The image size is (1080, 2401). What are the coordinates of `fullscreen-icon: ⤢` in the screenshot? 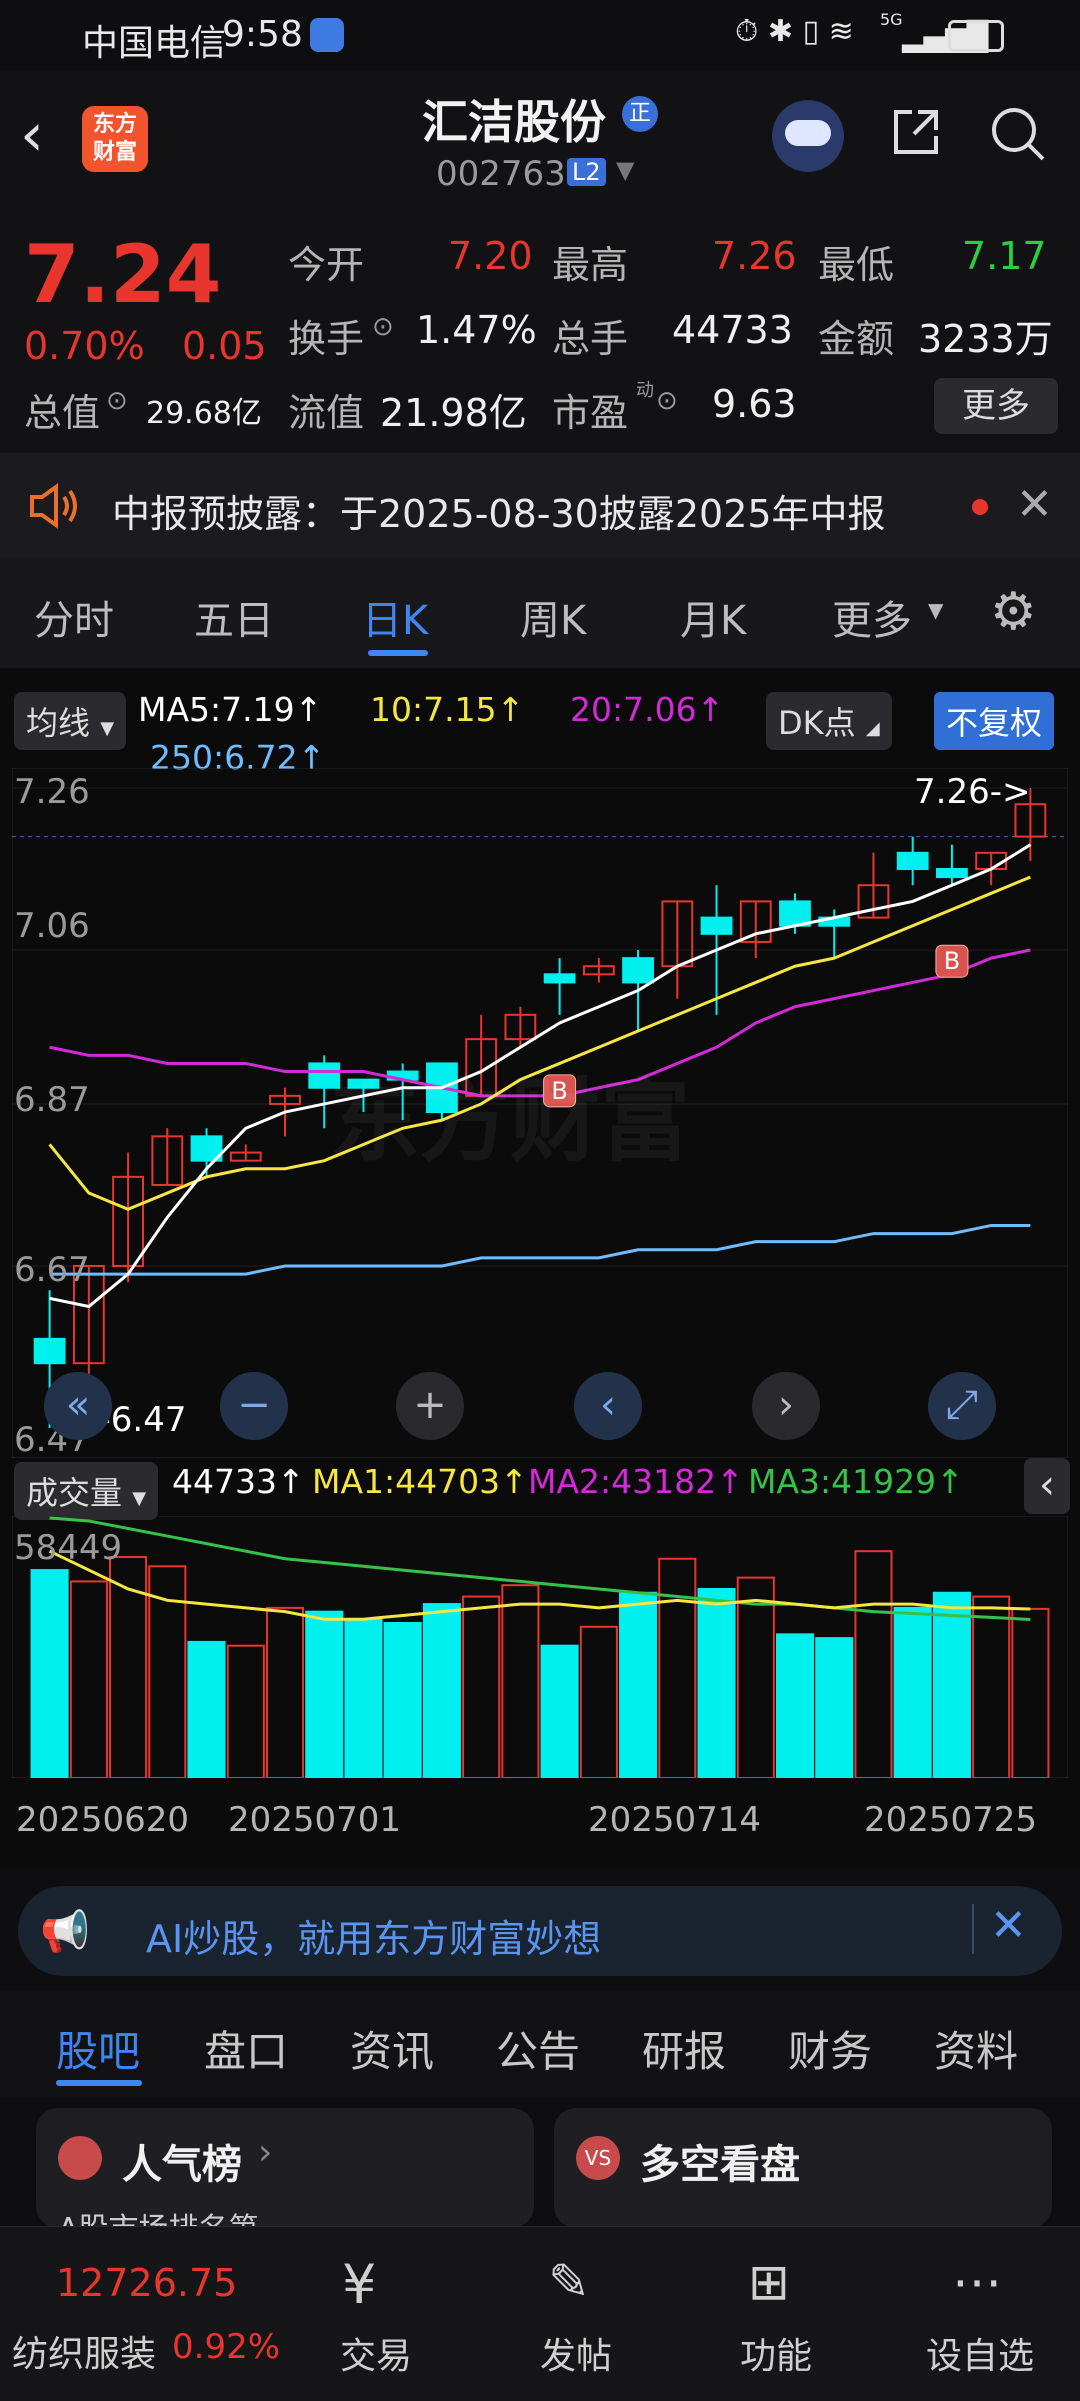 It's located at (962, 1406).